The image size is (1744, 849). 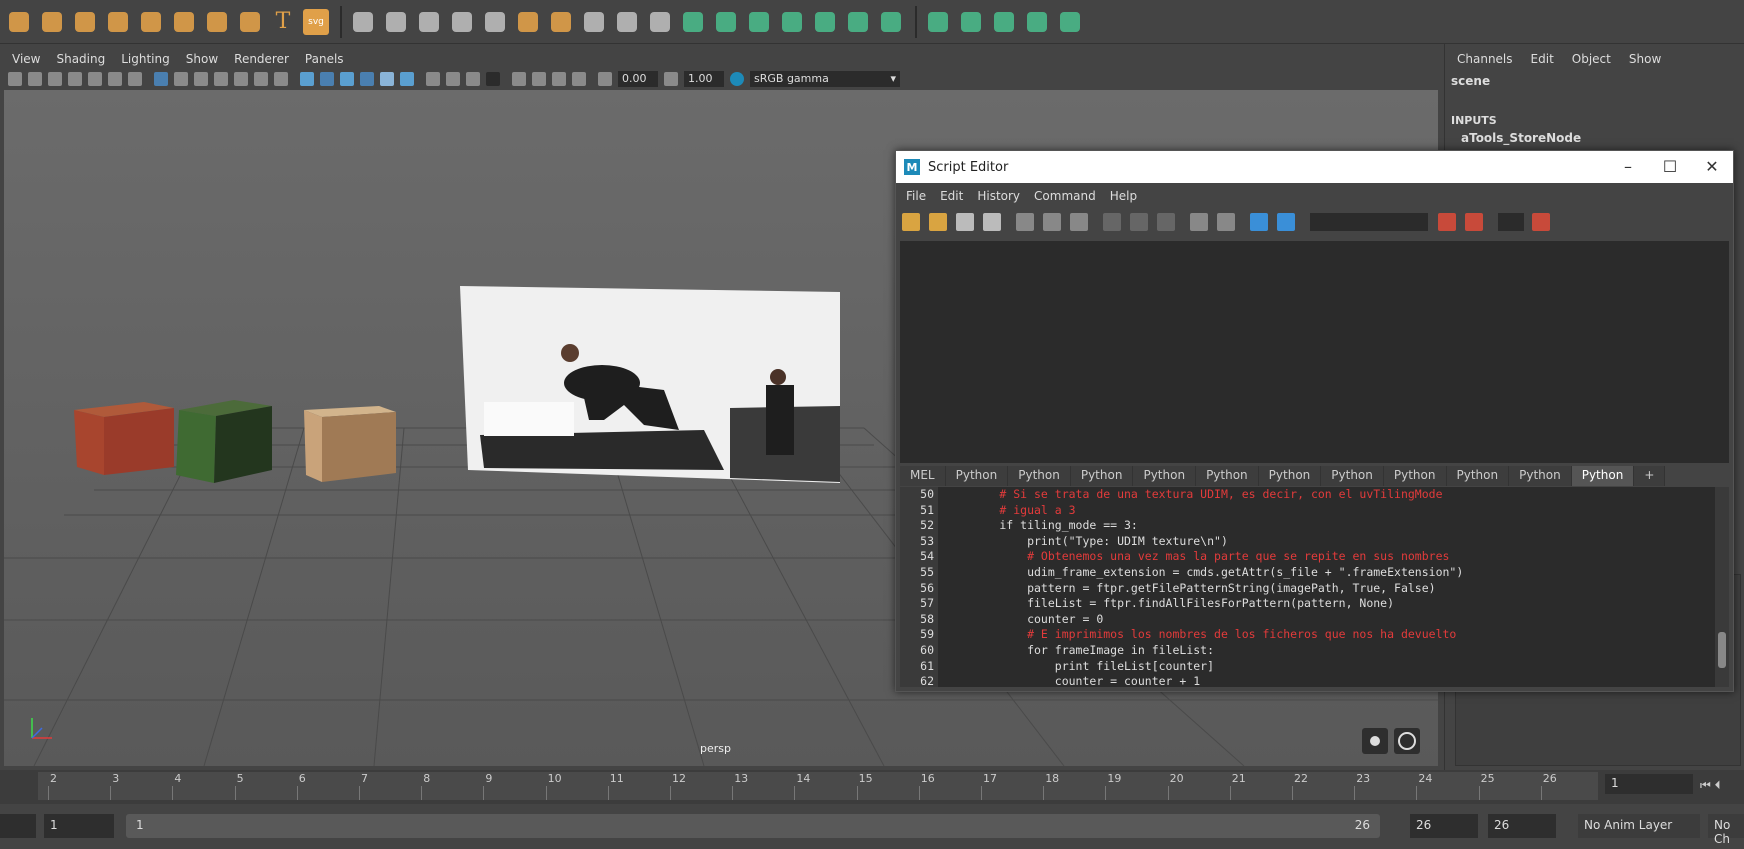 I want to click on script-output-area, so click(x=1314, y=352).